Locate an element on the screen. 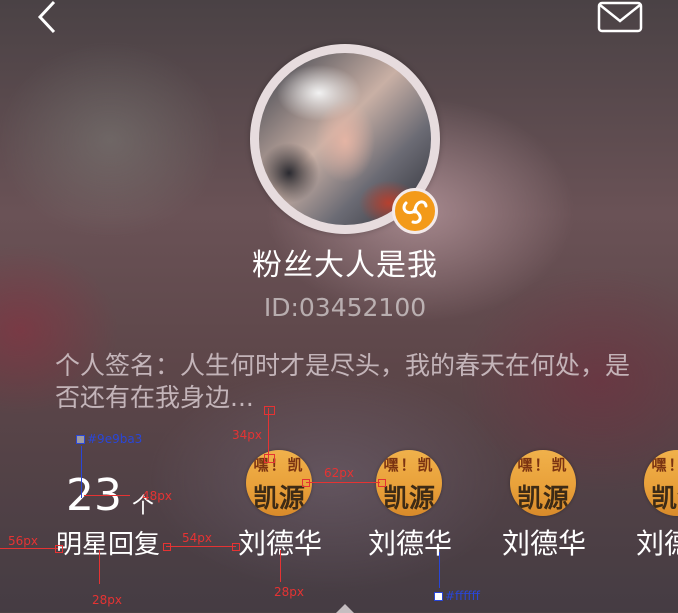 The image size is (678, 613). envelope-icon is located at coordinates (620, 17).